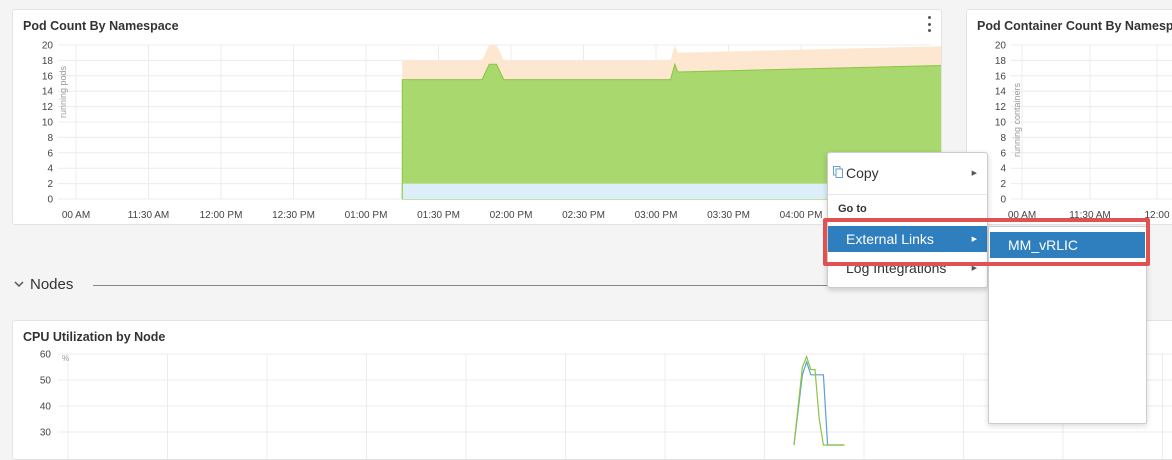 The height and width of the screenshot is (460, 1172). What do you see at coordinates (46, 355) in the screenshot?
I see `y-tick-label: 60` at bounding box center [46, 355].